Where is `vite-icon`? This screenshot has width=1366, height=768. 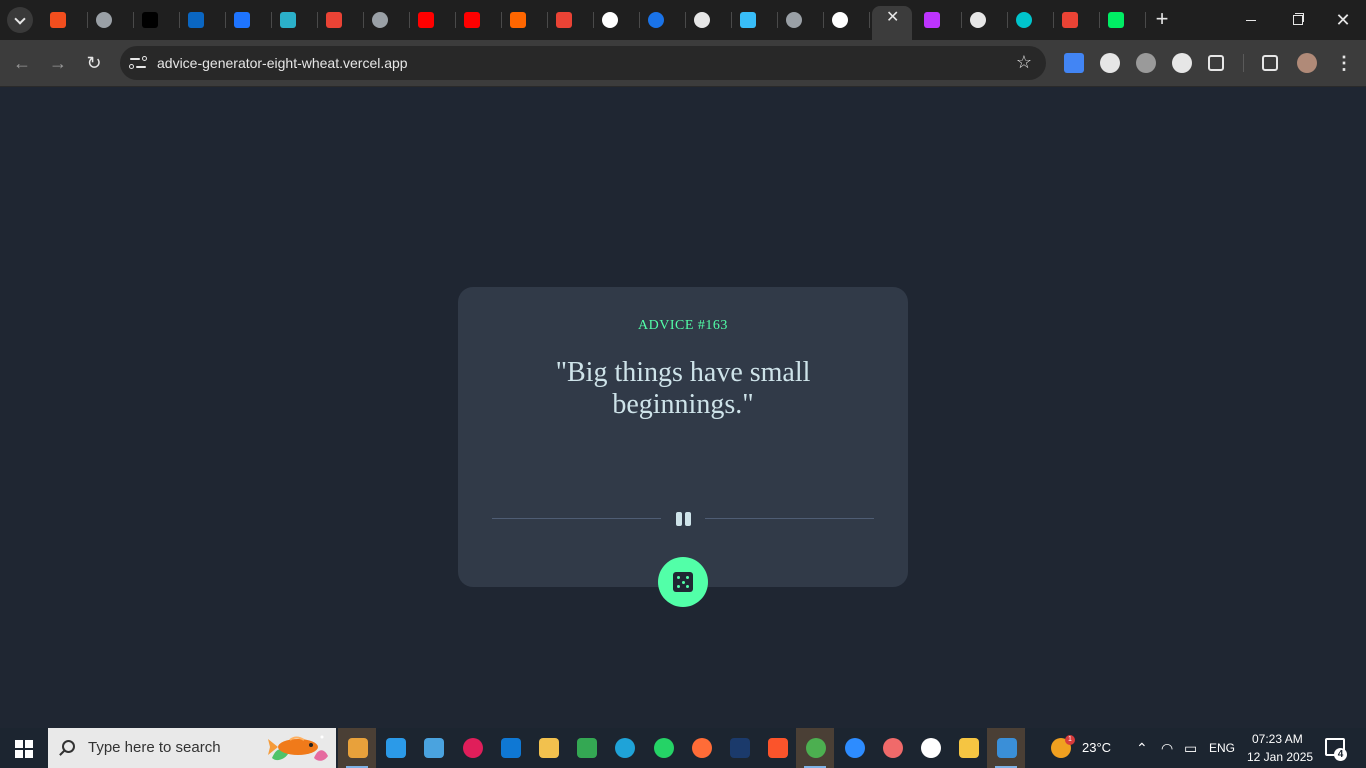
vite-icon is located at coordinates (932, 20).